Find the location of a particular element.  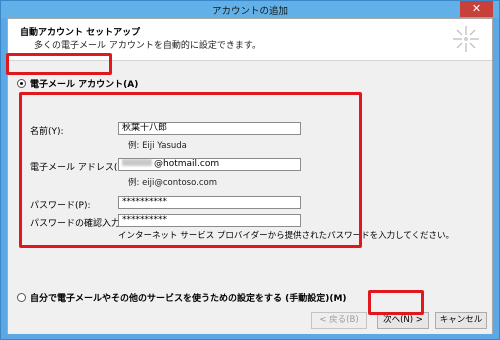

cancel-button: キャンセル is located at coordinates (461, 320).